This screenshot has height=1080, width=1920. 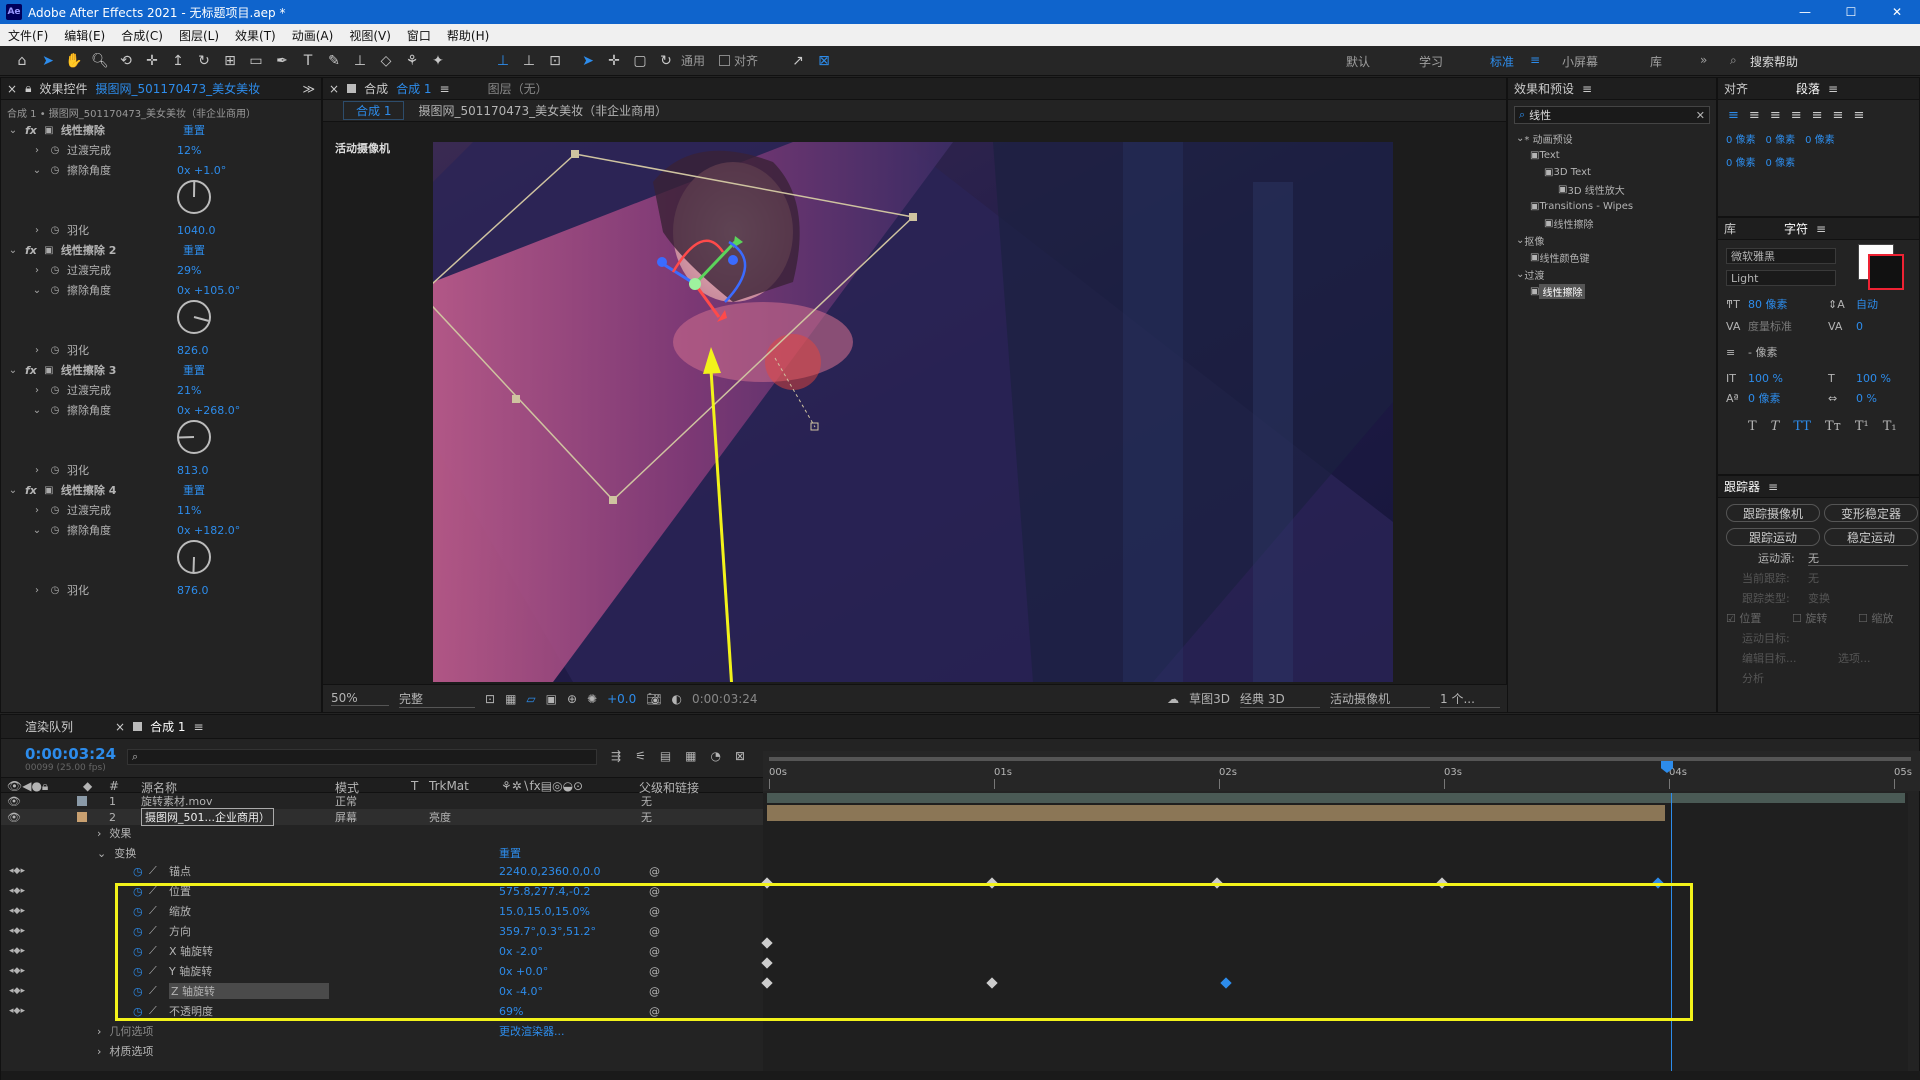 I want to click on menu-edit: 编辑(E), so click(x=84, y=35).